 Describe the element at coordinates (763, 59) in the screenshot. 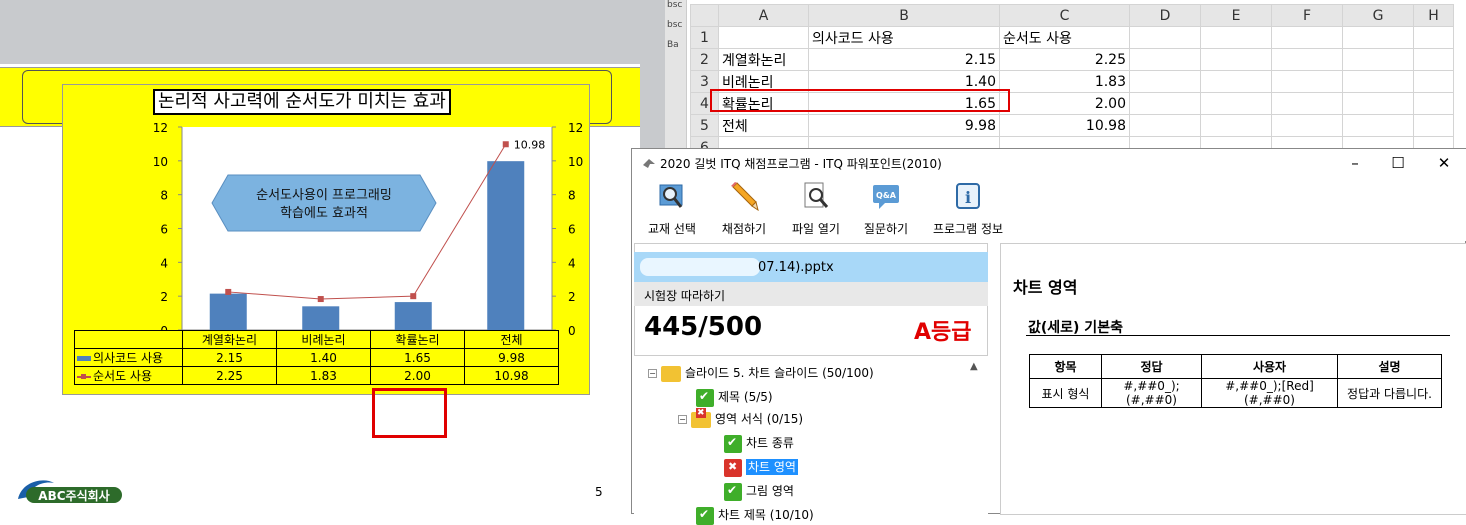

I see `sheet-cell: 계열화논리` at that location.